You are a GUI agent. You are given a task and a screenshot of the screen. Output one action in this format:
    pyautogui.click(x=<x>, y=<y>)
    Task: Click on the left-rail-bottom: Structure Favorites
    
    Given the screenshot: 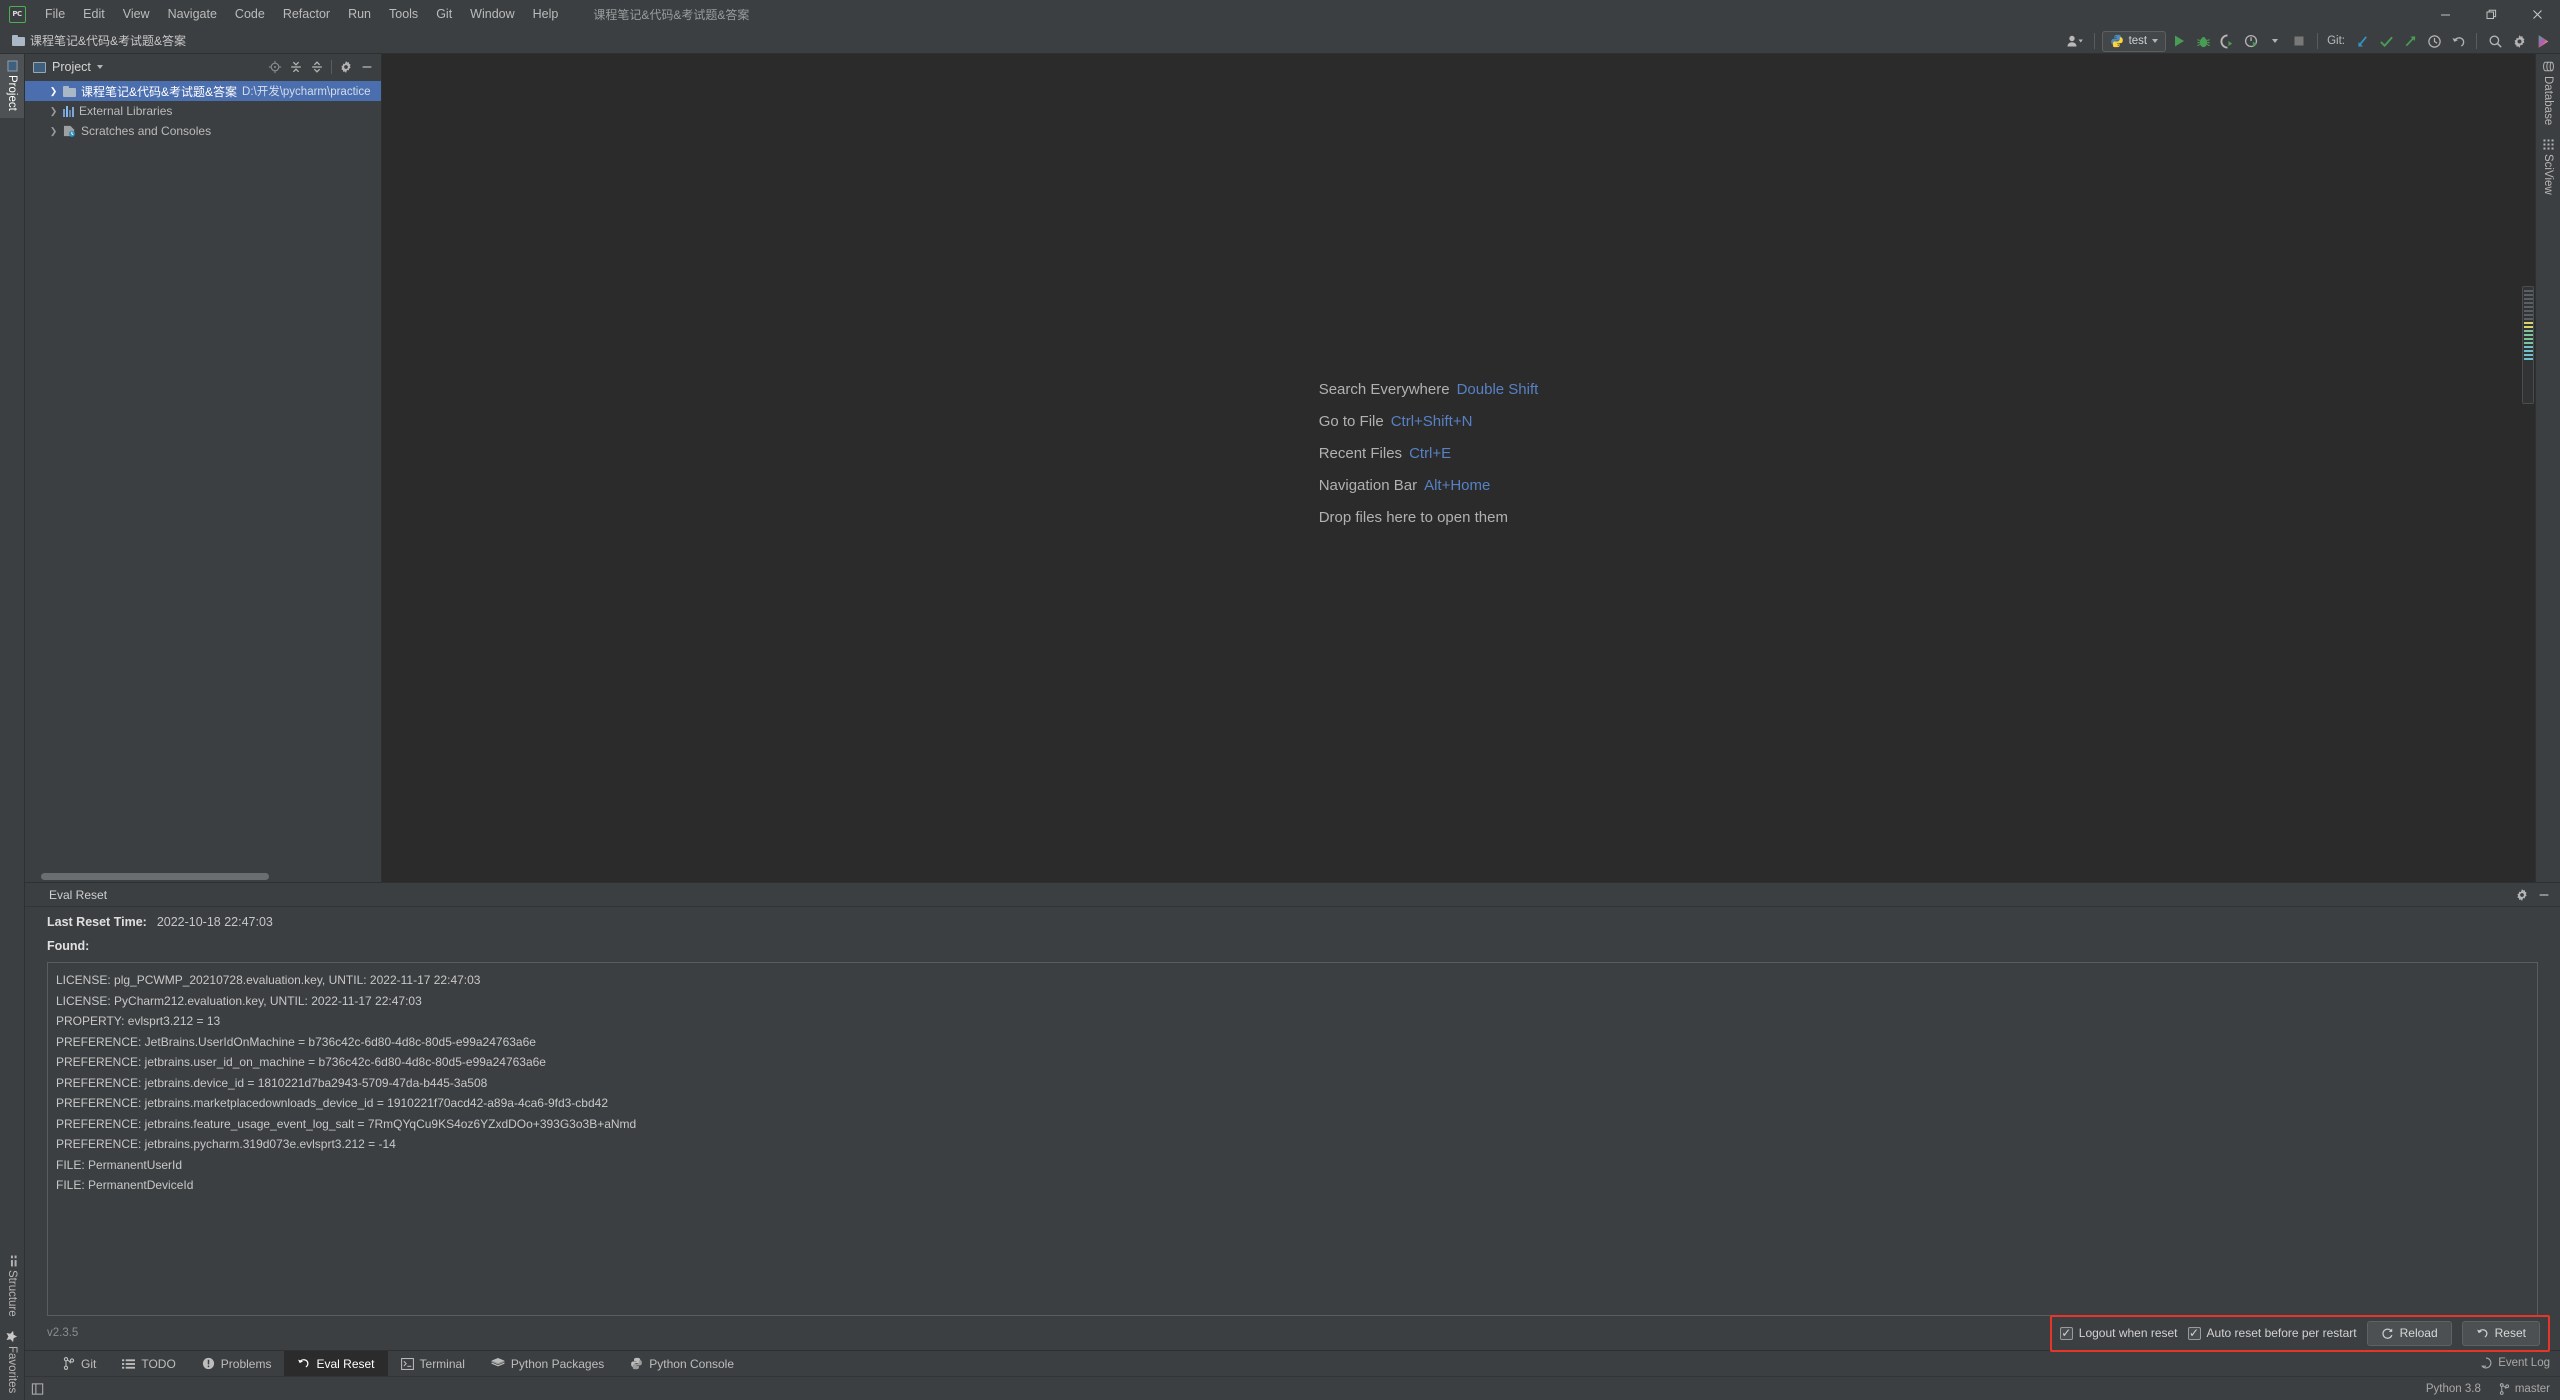 What is the action you would take?
    pyautogui.click(x=12, y=1324)
    